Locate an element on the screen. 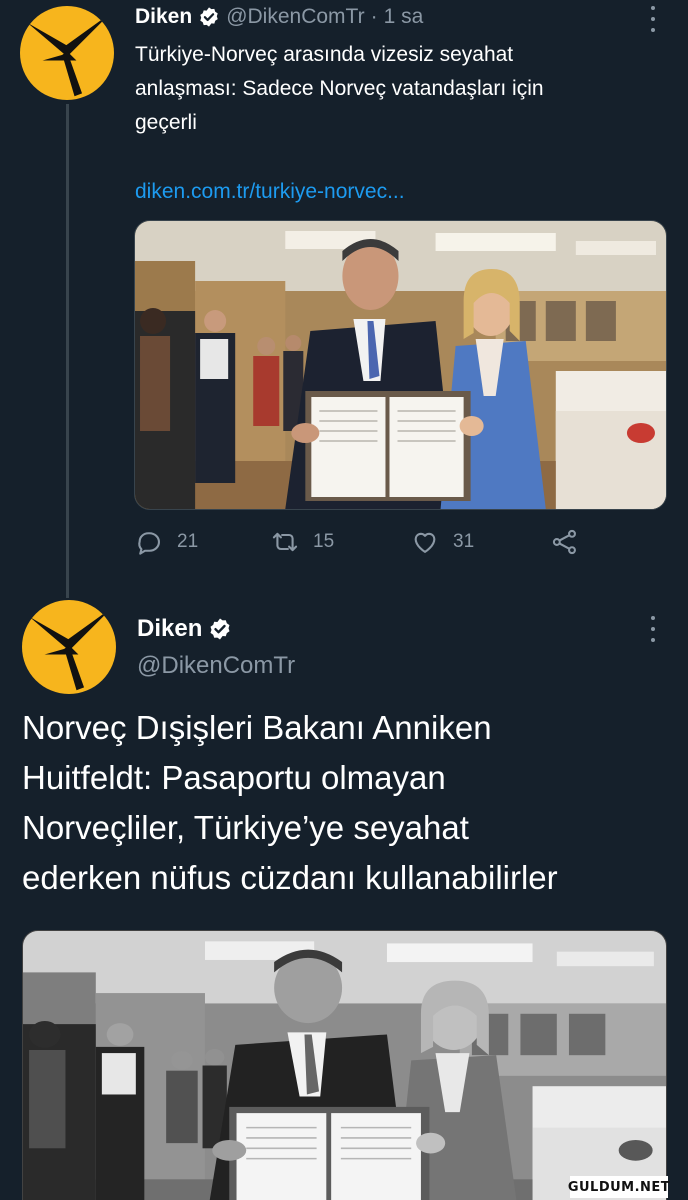 This screenshot has height=1200, width=688. tweet-text-line: Norveç Dışişleri Bakanı Anniken is located at coordinates (257, 727).